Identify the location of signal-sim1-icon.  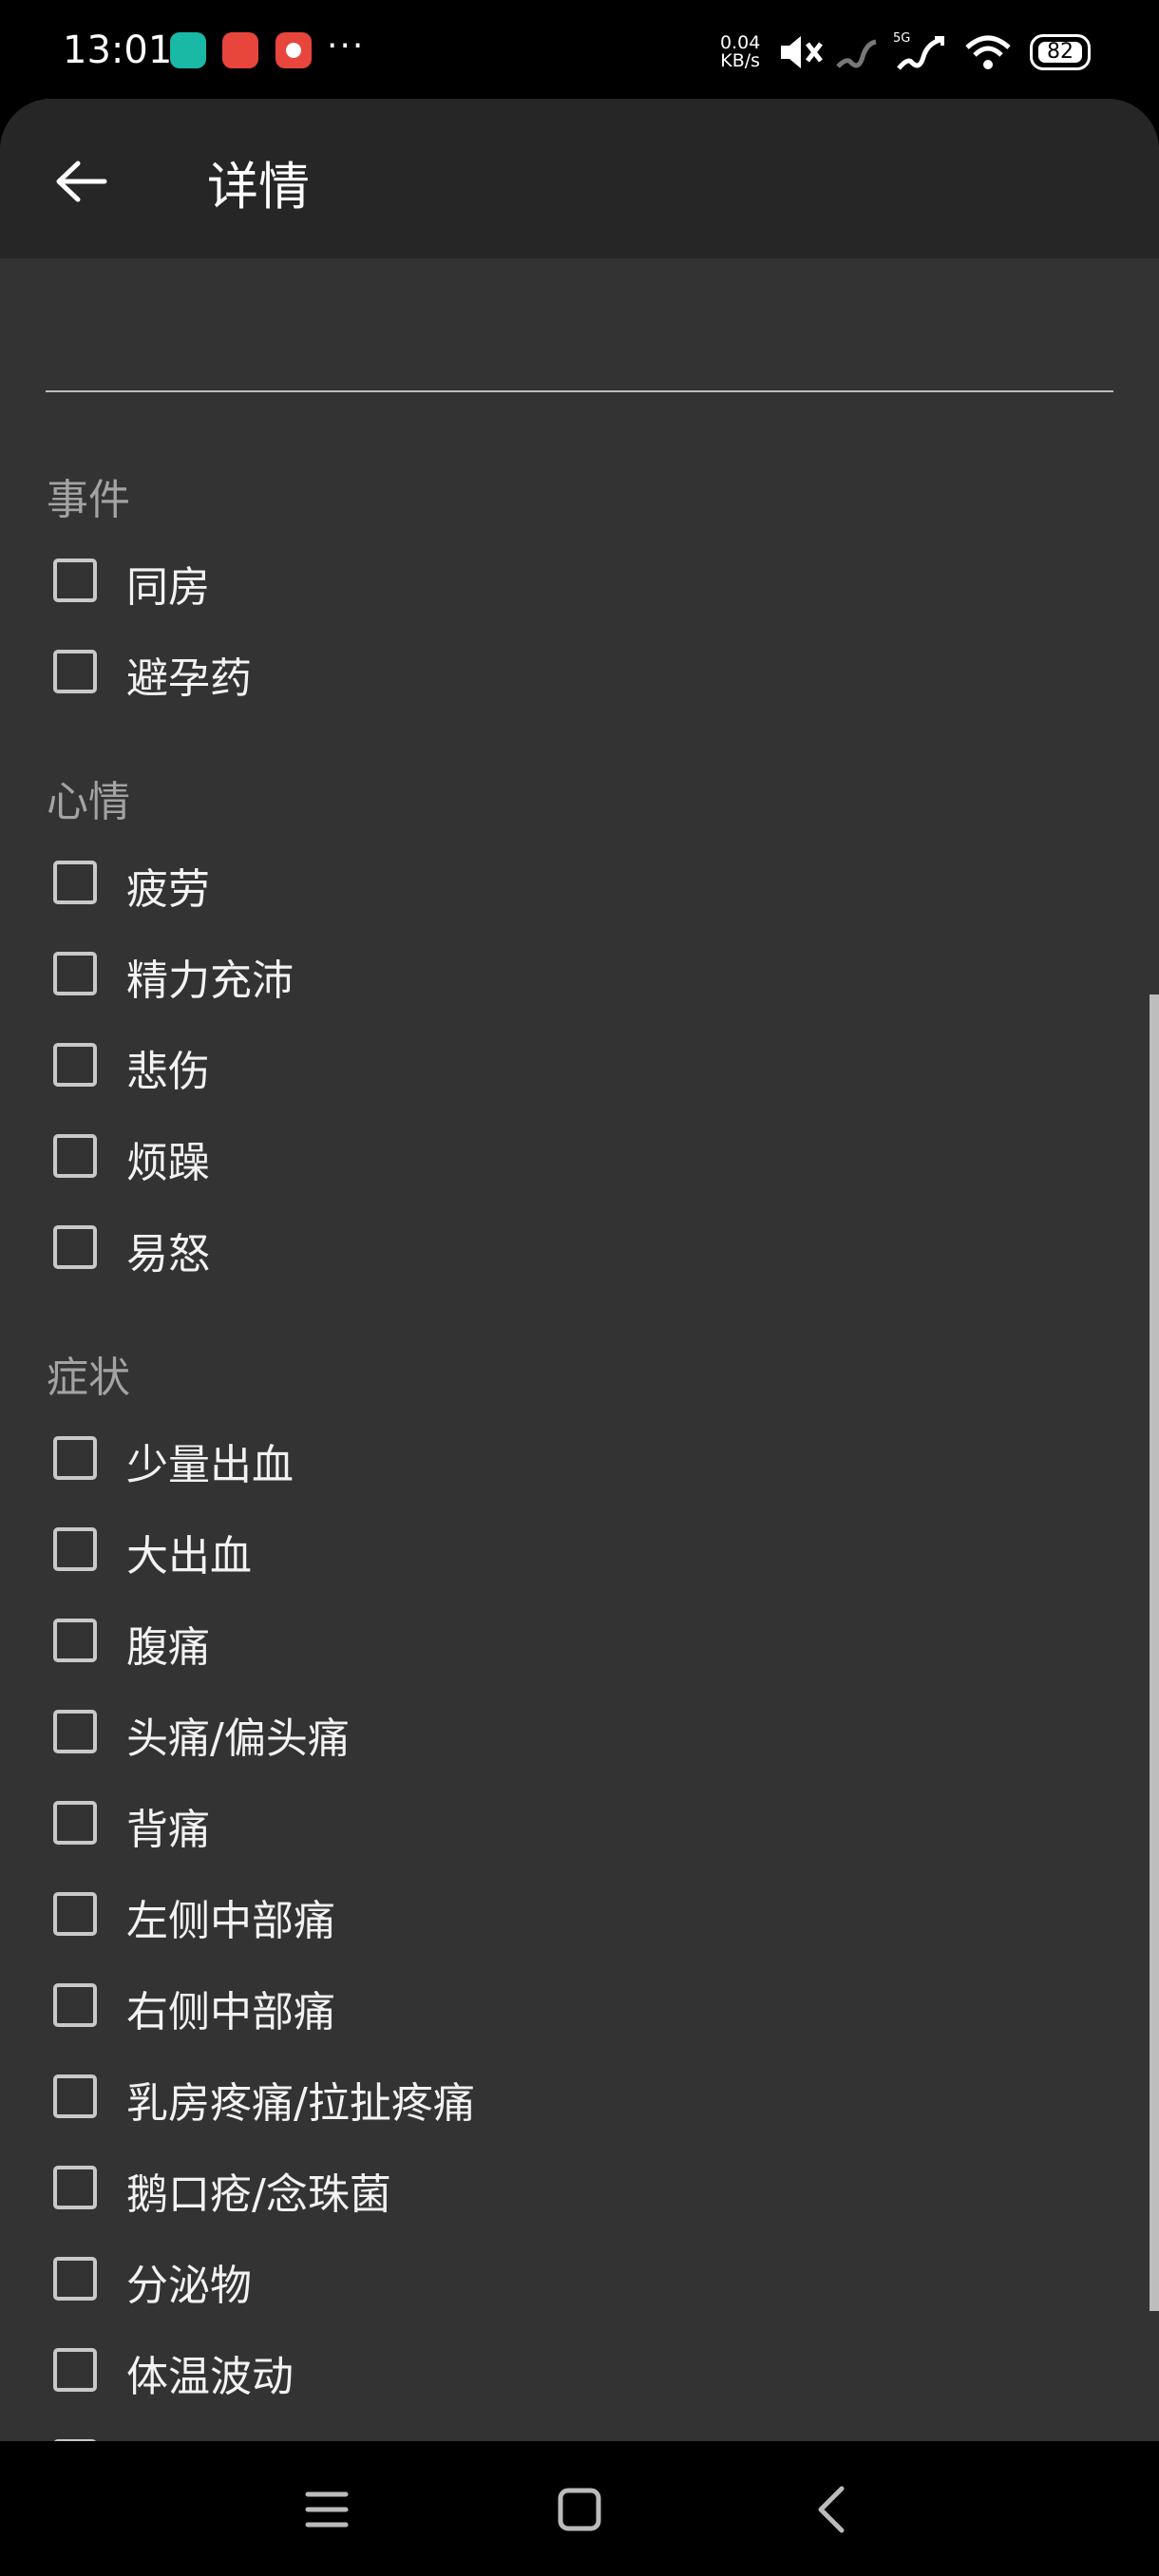
(856, 53).